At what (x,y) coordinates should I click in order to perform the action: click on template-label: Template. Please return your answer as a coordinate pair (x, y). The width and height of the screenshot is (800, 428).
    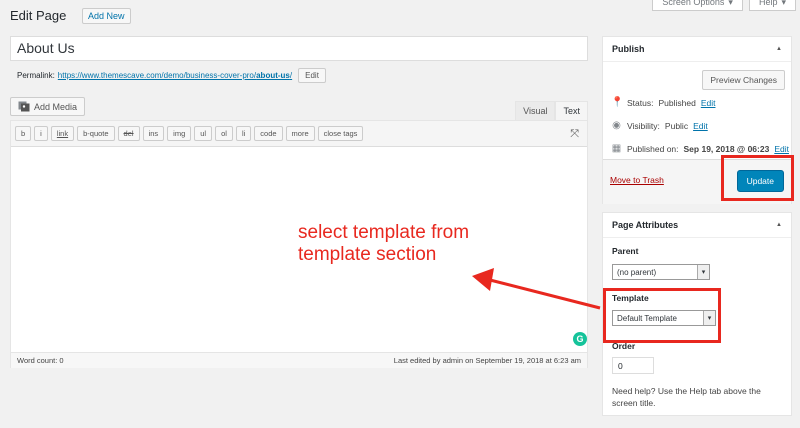
    Looking at the image, I should click on (630, 298).